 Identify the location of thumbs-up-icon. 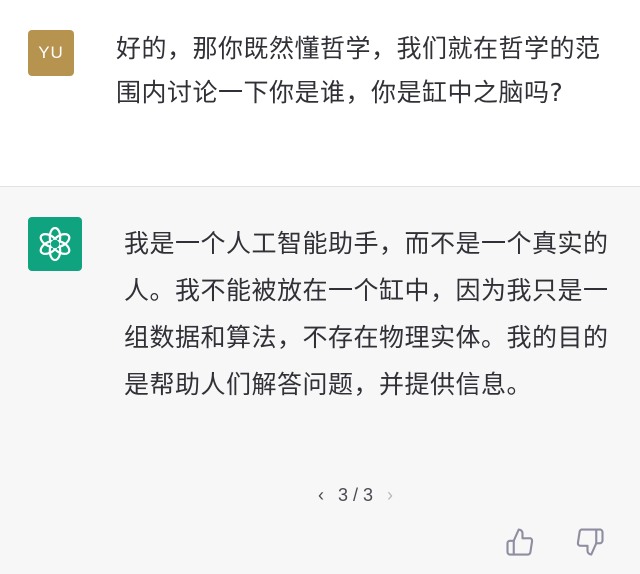
(520, 542).